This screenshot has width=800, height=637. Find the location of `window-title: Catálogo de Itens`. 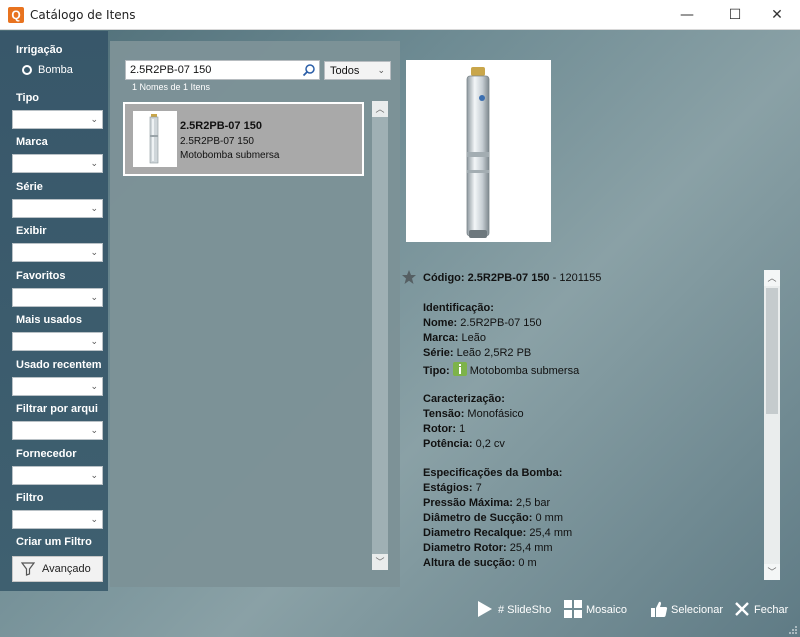

window-title: Catálogo de Itens is located at coordinates (83, 15).